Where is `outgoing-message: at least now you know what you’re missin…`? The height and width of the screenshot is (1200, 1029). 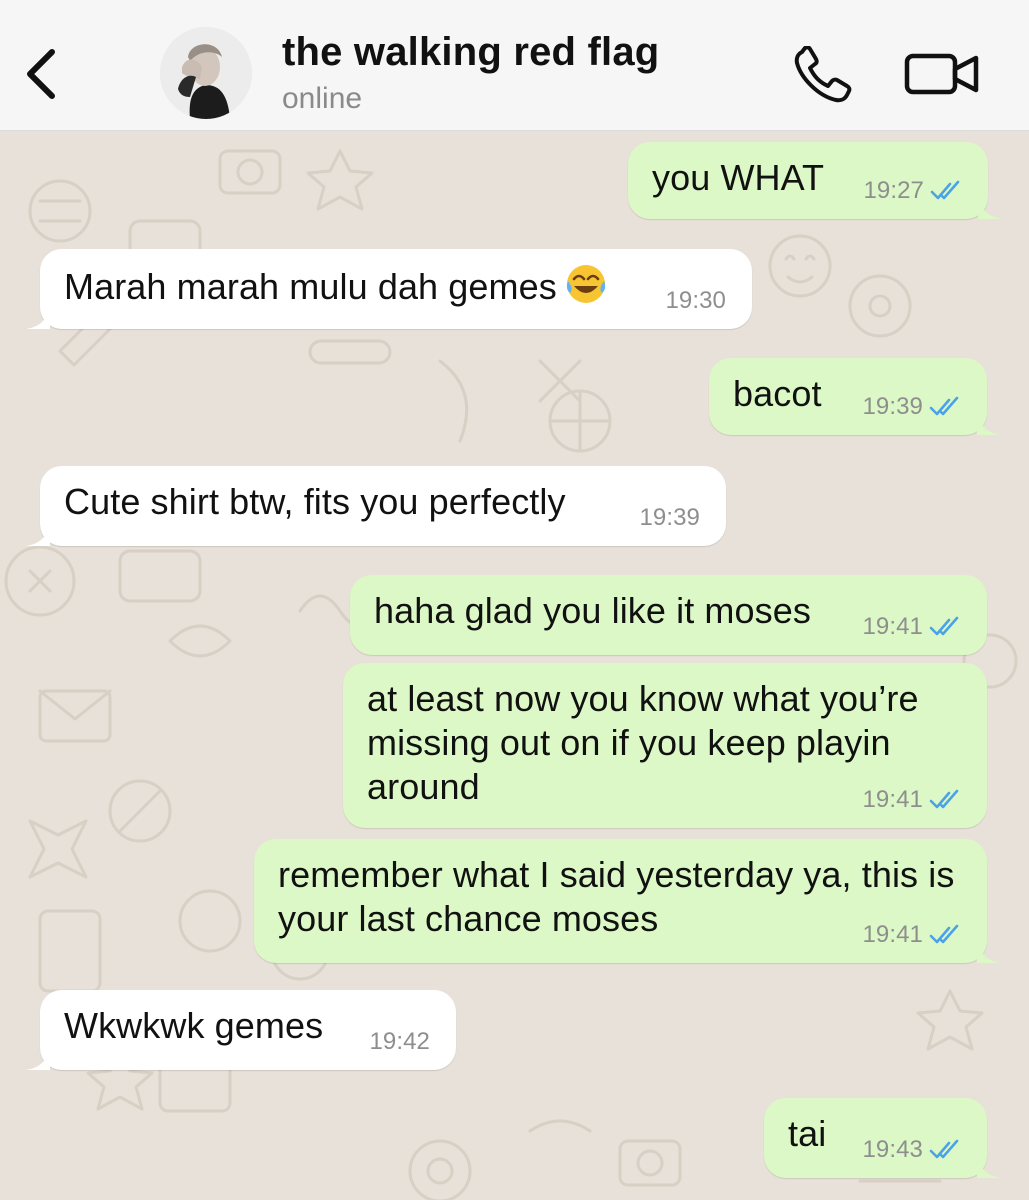 outgoing-message: at least now you know what you’re missin… is located at coordinates (665, 745).